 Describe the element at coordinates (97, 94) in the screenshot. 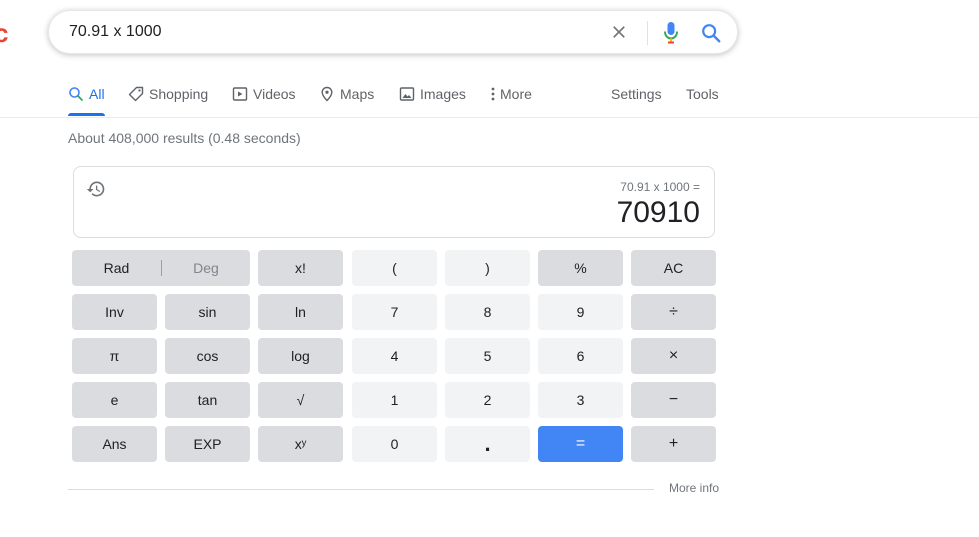

I see `tab-label: All` at that location.